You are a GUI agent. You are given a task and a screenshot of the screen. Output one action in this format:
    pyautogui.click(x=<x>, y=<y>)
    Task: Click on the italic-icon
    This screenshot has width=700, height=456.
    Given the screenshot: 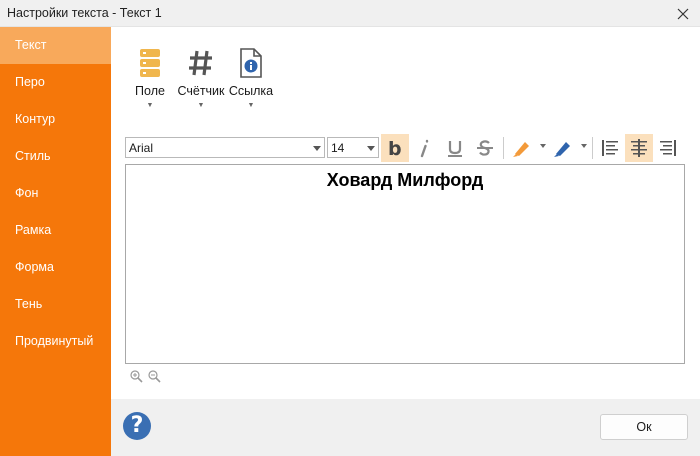 What is the action you would take?
    pyautogui.click(x=424, y=148)
    